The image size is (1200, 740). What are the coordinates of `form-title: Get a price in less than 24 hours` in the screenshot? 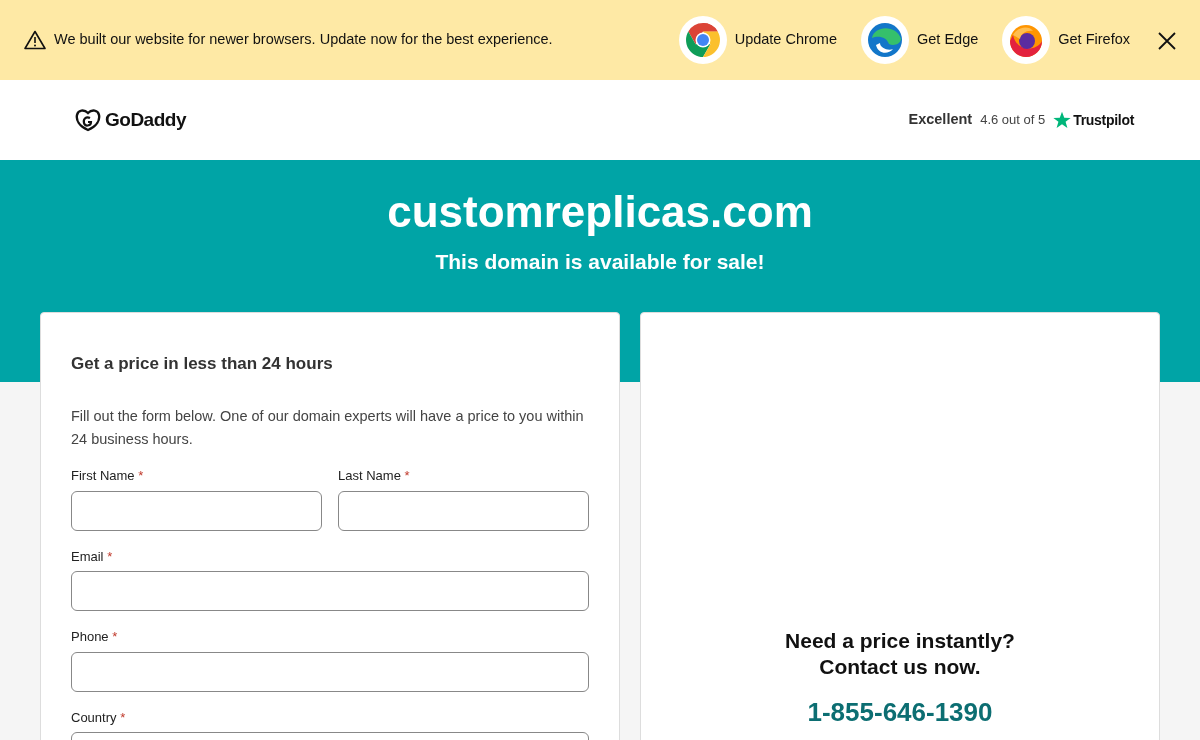 It's located at (202, 364).